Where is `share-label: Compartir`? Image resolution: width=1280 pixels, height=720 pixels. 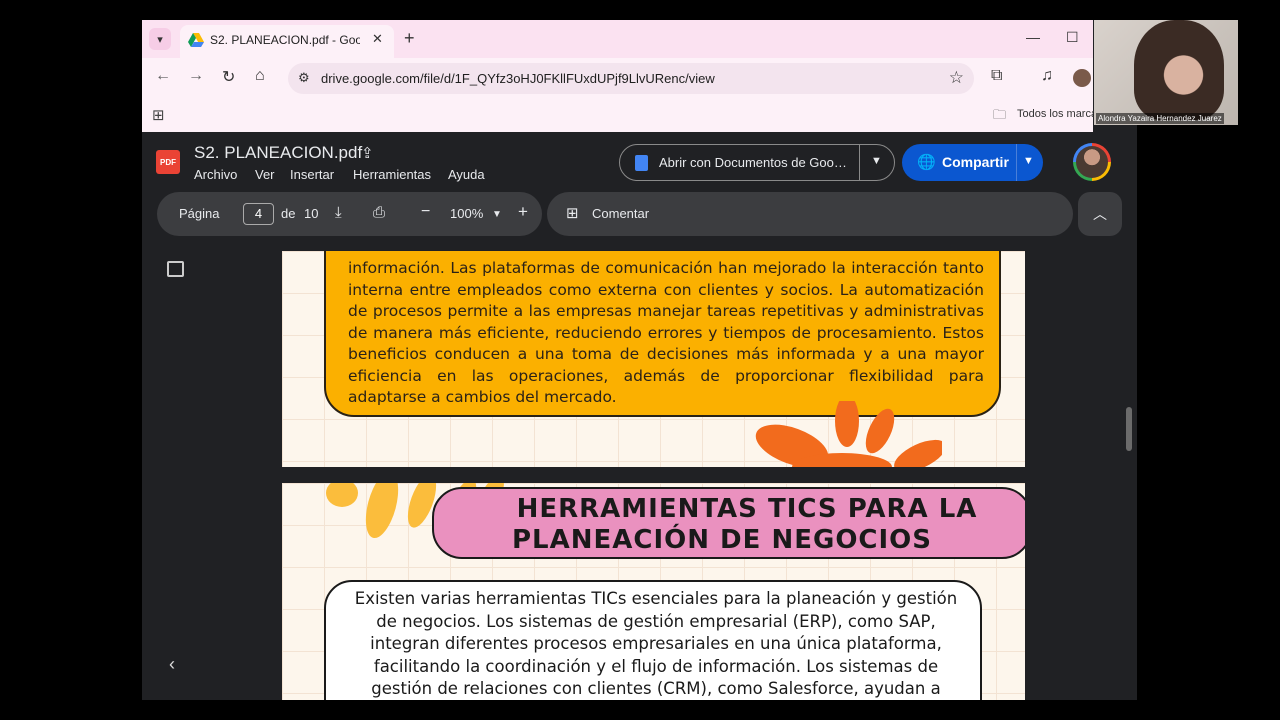
share-label: Compartir is located at coordinates (975, 162).